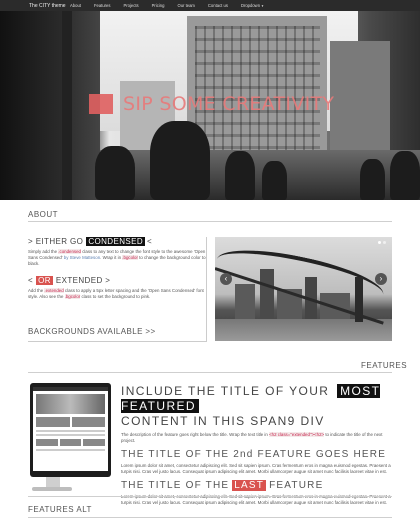 This screenshot has width=420, height=525. What do you see at coordinates (218, 5) in the screenshot?
I see `nav-contact-us: Contact us` at bounding box center [218, 5].